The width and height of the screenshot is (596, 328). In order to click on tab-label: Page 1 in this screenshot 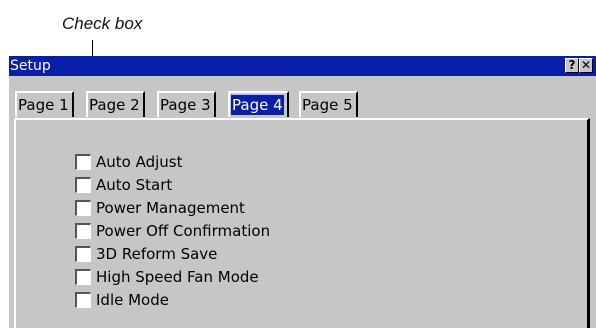, I will do `click(43, 105)`.